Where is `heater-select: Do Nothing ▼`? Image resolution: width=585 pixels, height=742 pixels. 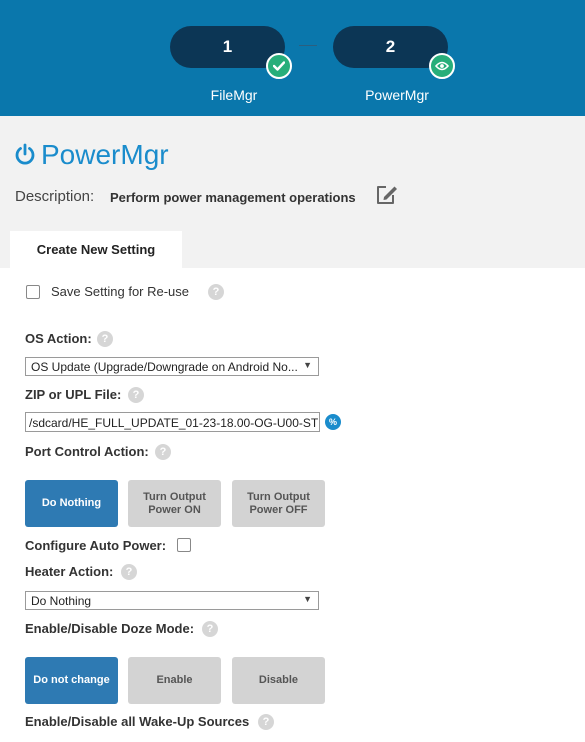
heater-select: Do Nothing ▼ is located at coordinates (172, 600).